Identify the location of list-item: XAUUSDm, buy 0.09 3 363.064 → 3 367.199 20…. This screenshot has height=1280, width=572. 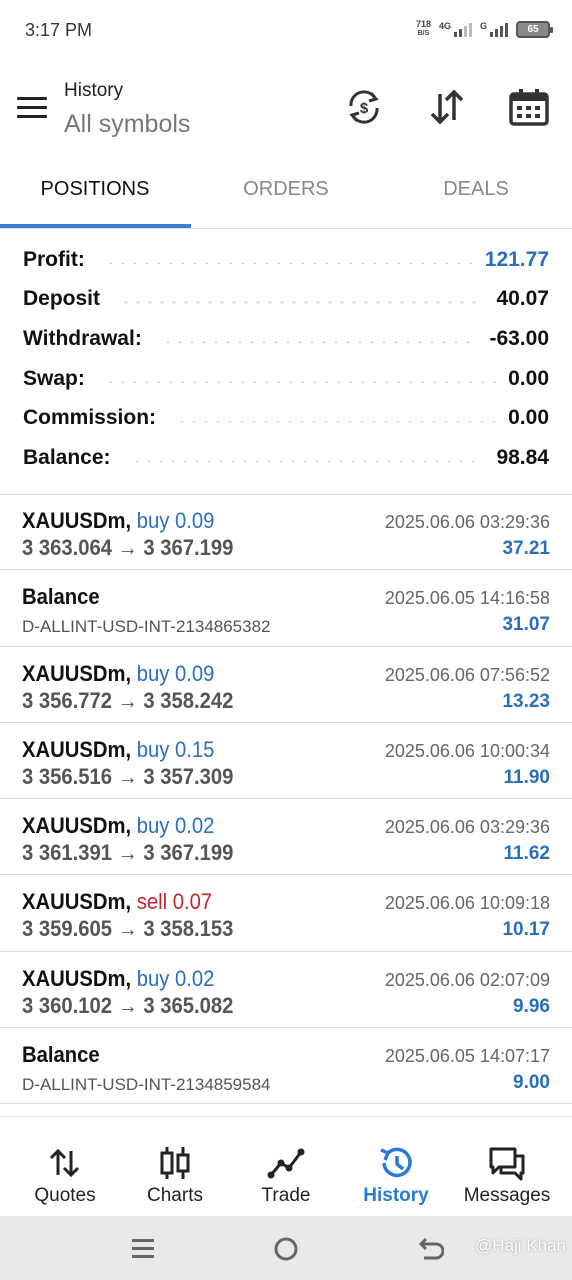
(286, 532).